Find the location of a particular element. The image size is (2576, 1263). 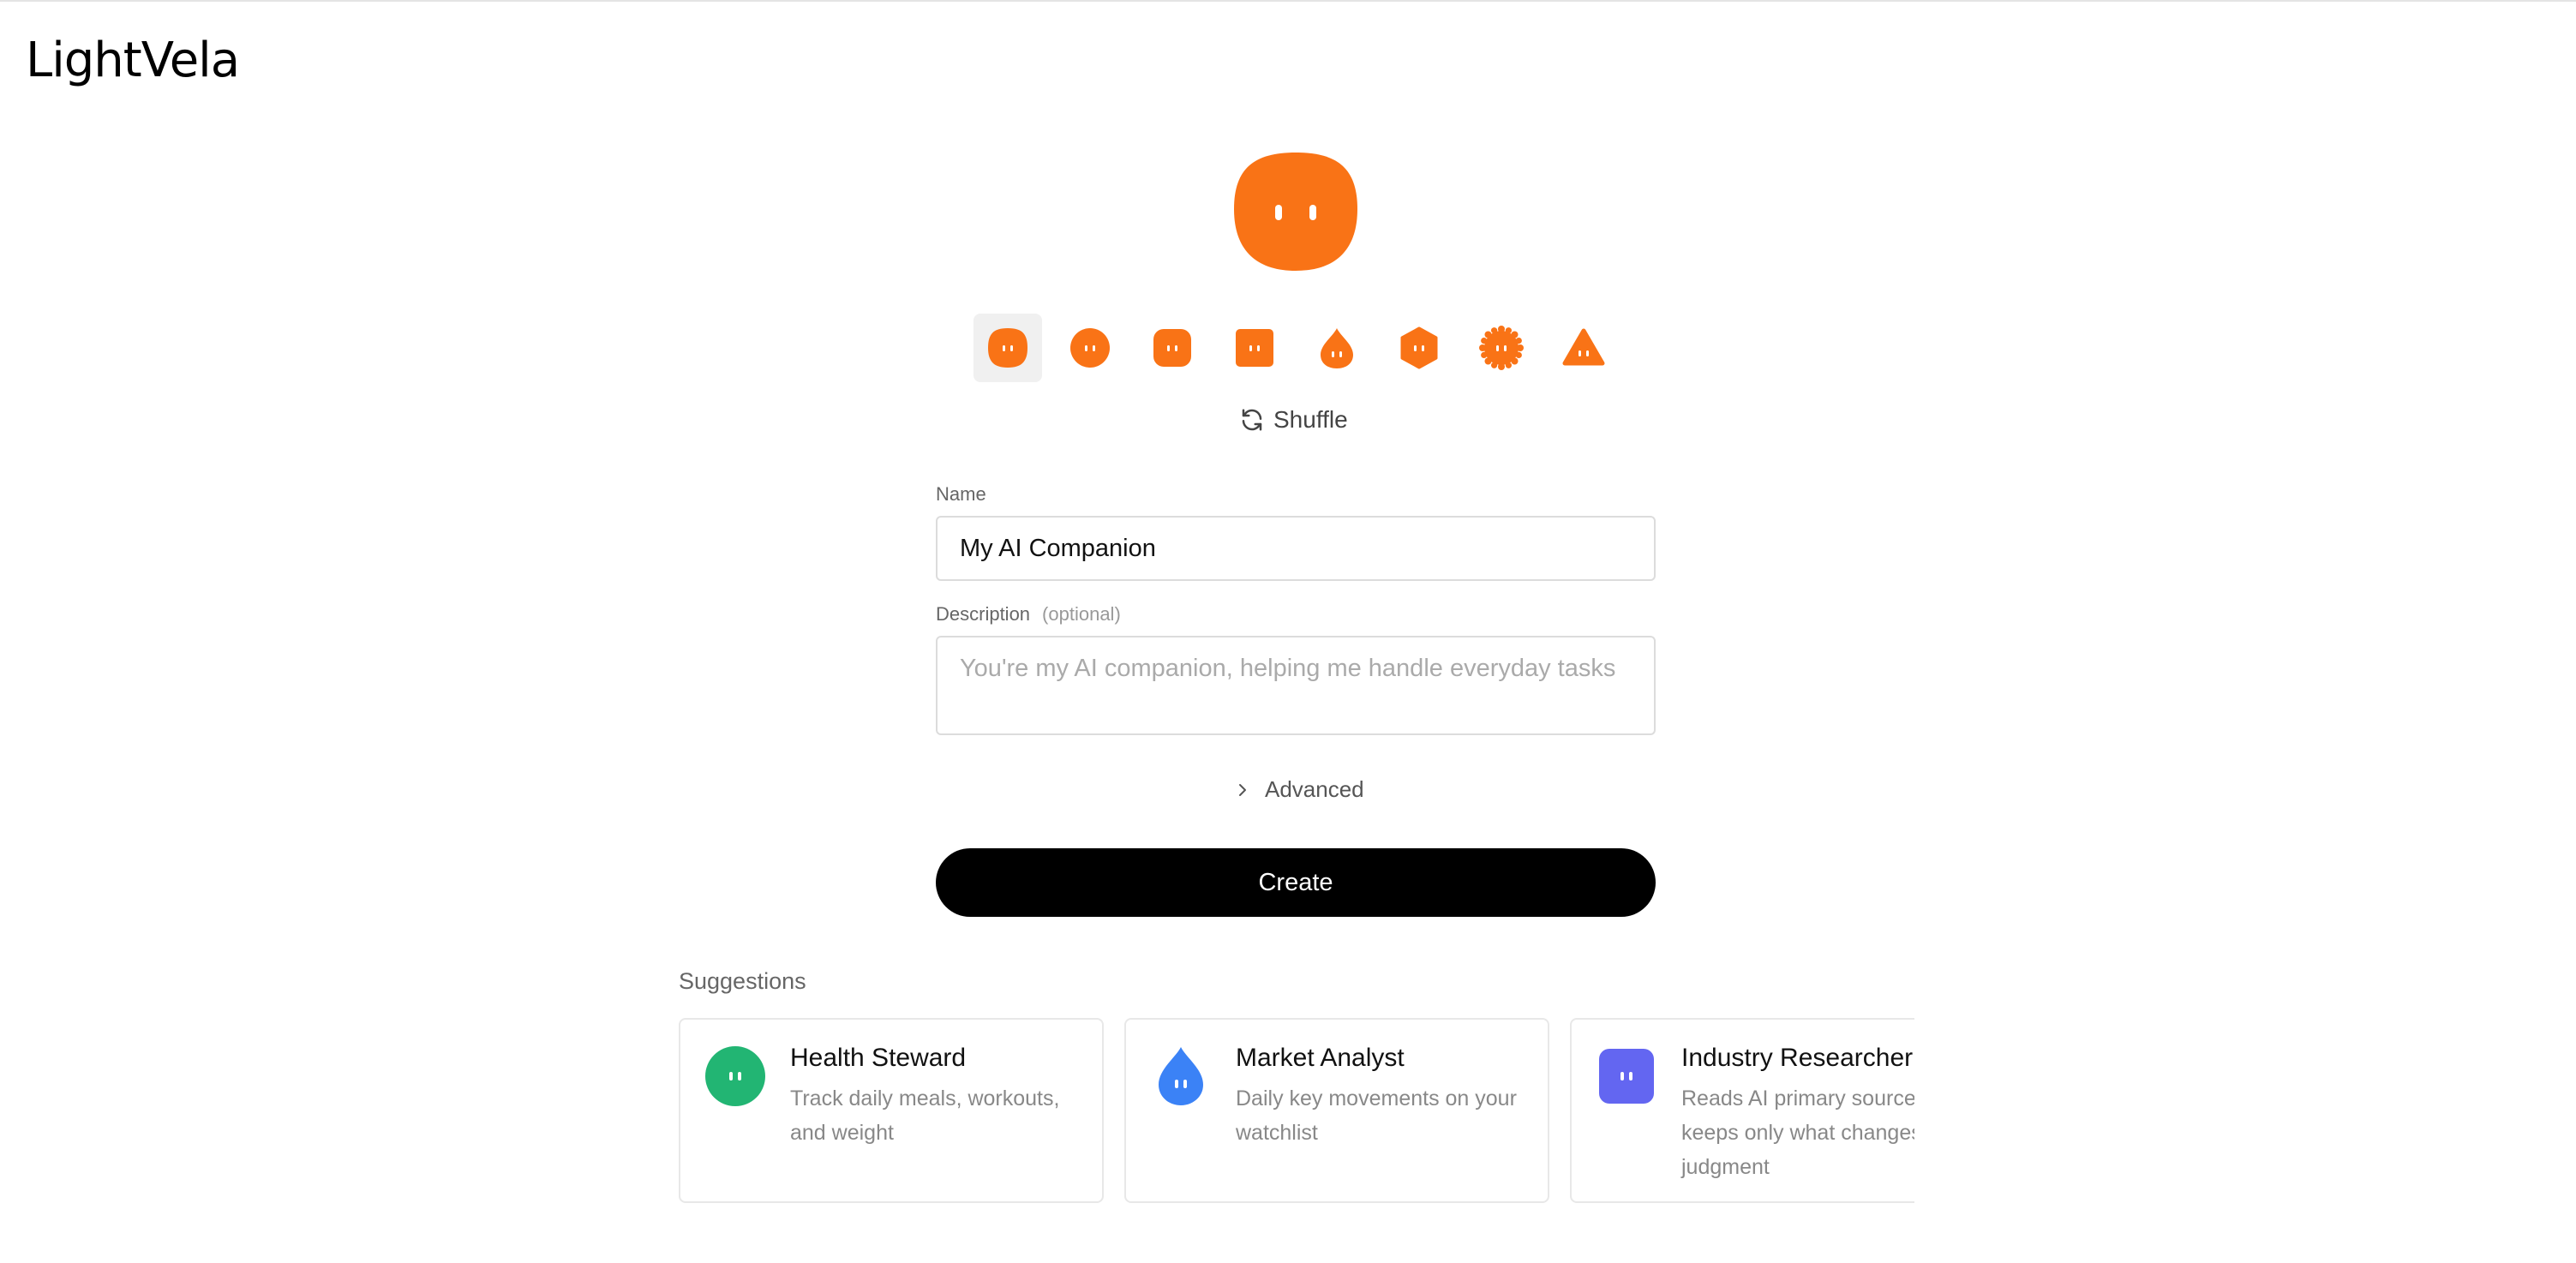

circle-face-icon is located at coordinates (735, 1076).